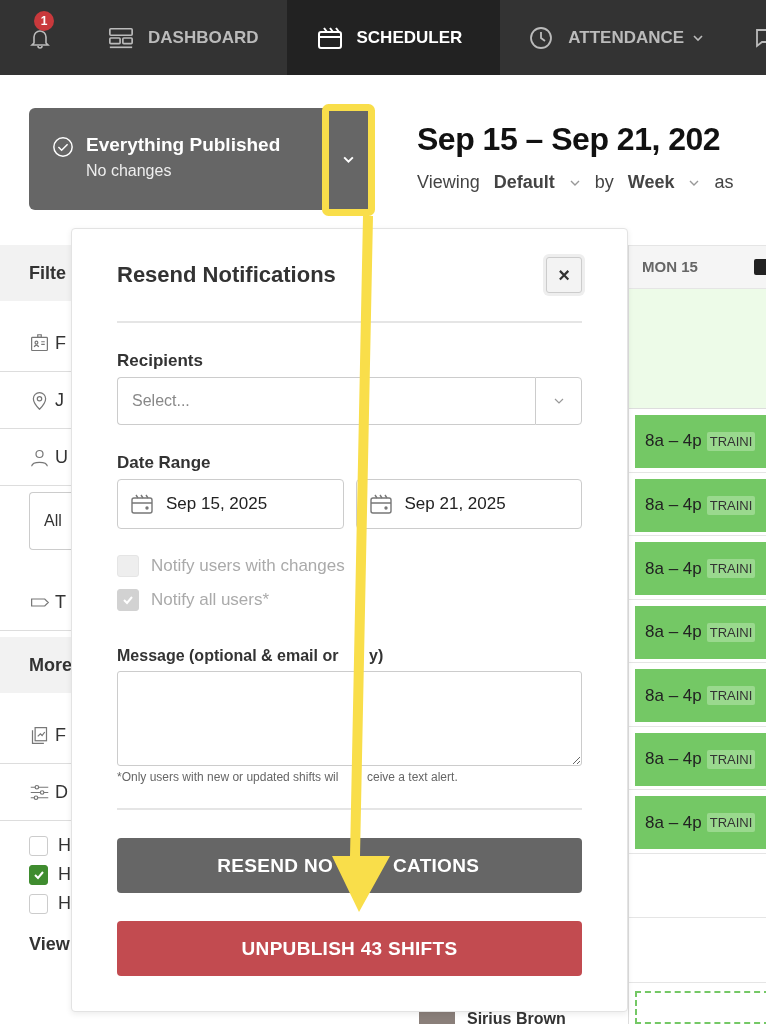 The height and width of the screenshot is (1024, 766). I want to click on publish-status-subtitle: No changes, so click(129, 171).